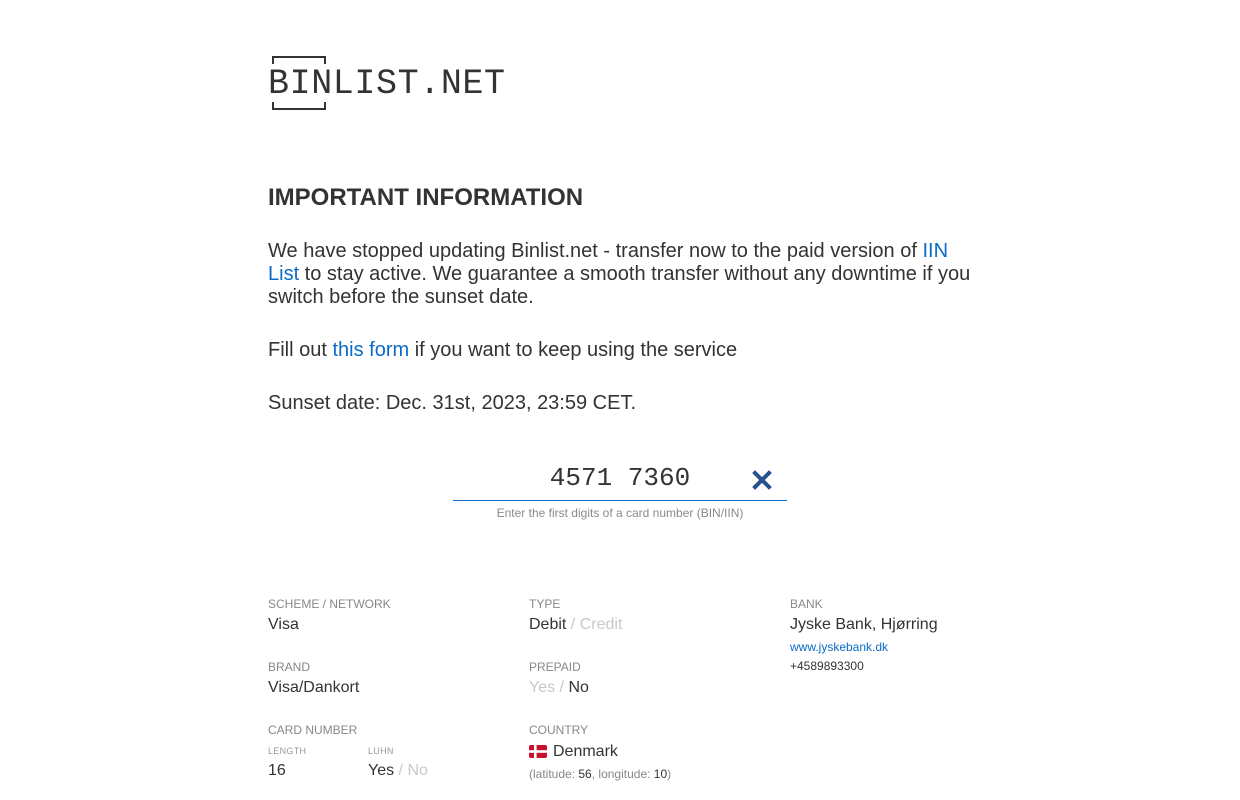  I want to click on bank-label: BANK, so click(806, 604).